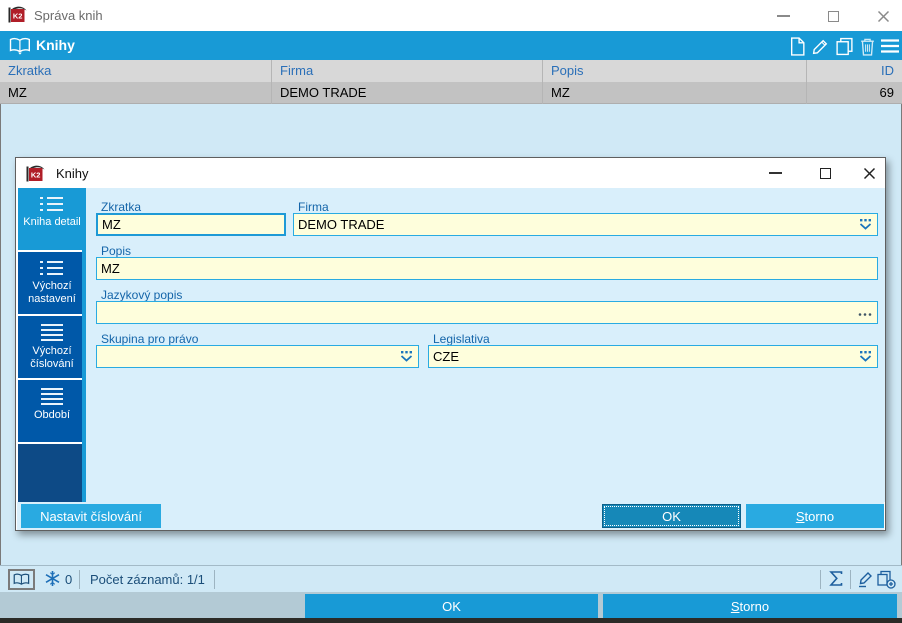 The image size is (902, 623). Describe the element at coordinates (675, 93) in the screenshot. I see `row-cell-popis: MZ` at that location.